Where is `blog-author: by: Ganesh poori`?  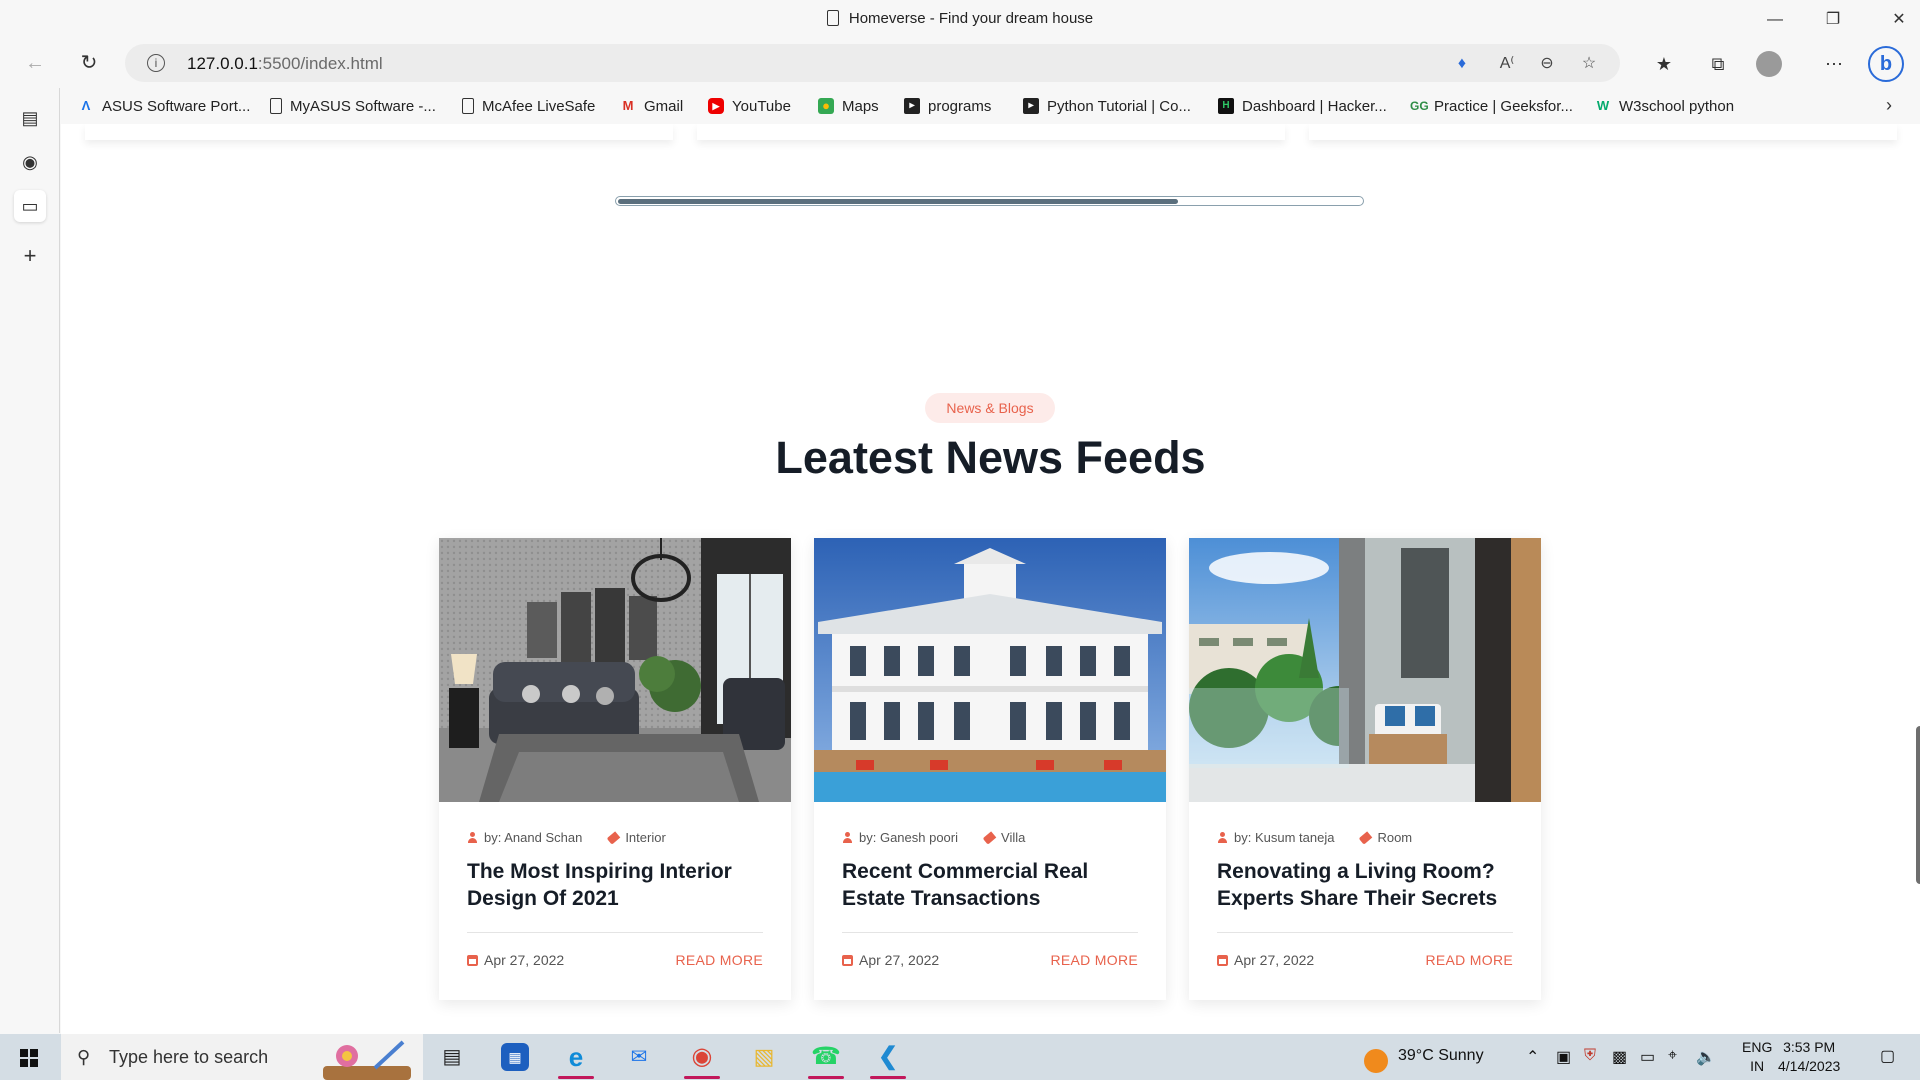
blog-author: by: Ganesh poori is located at coordinates (908, 837).